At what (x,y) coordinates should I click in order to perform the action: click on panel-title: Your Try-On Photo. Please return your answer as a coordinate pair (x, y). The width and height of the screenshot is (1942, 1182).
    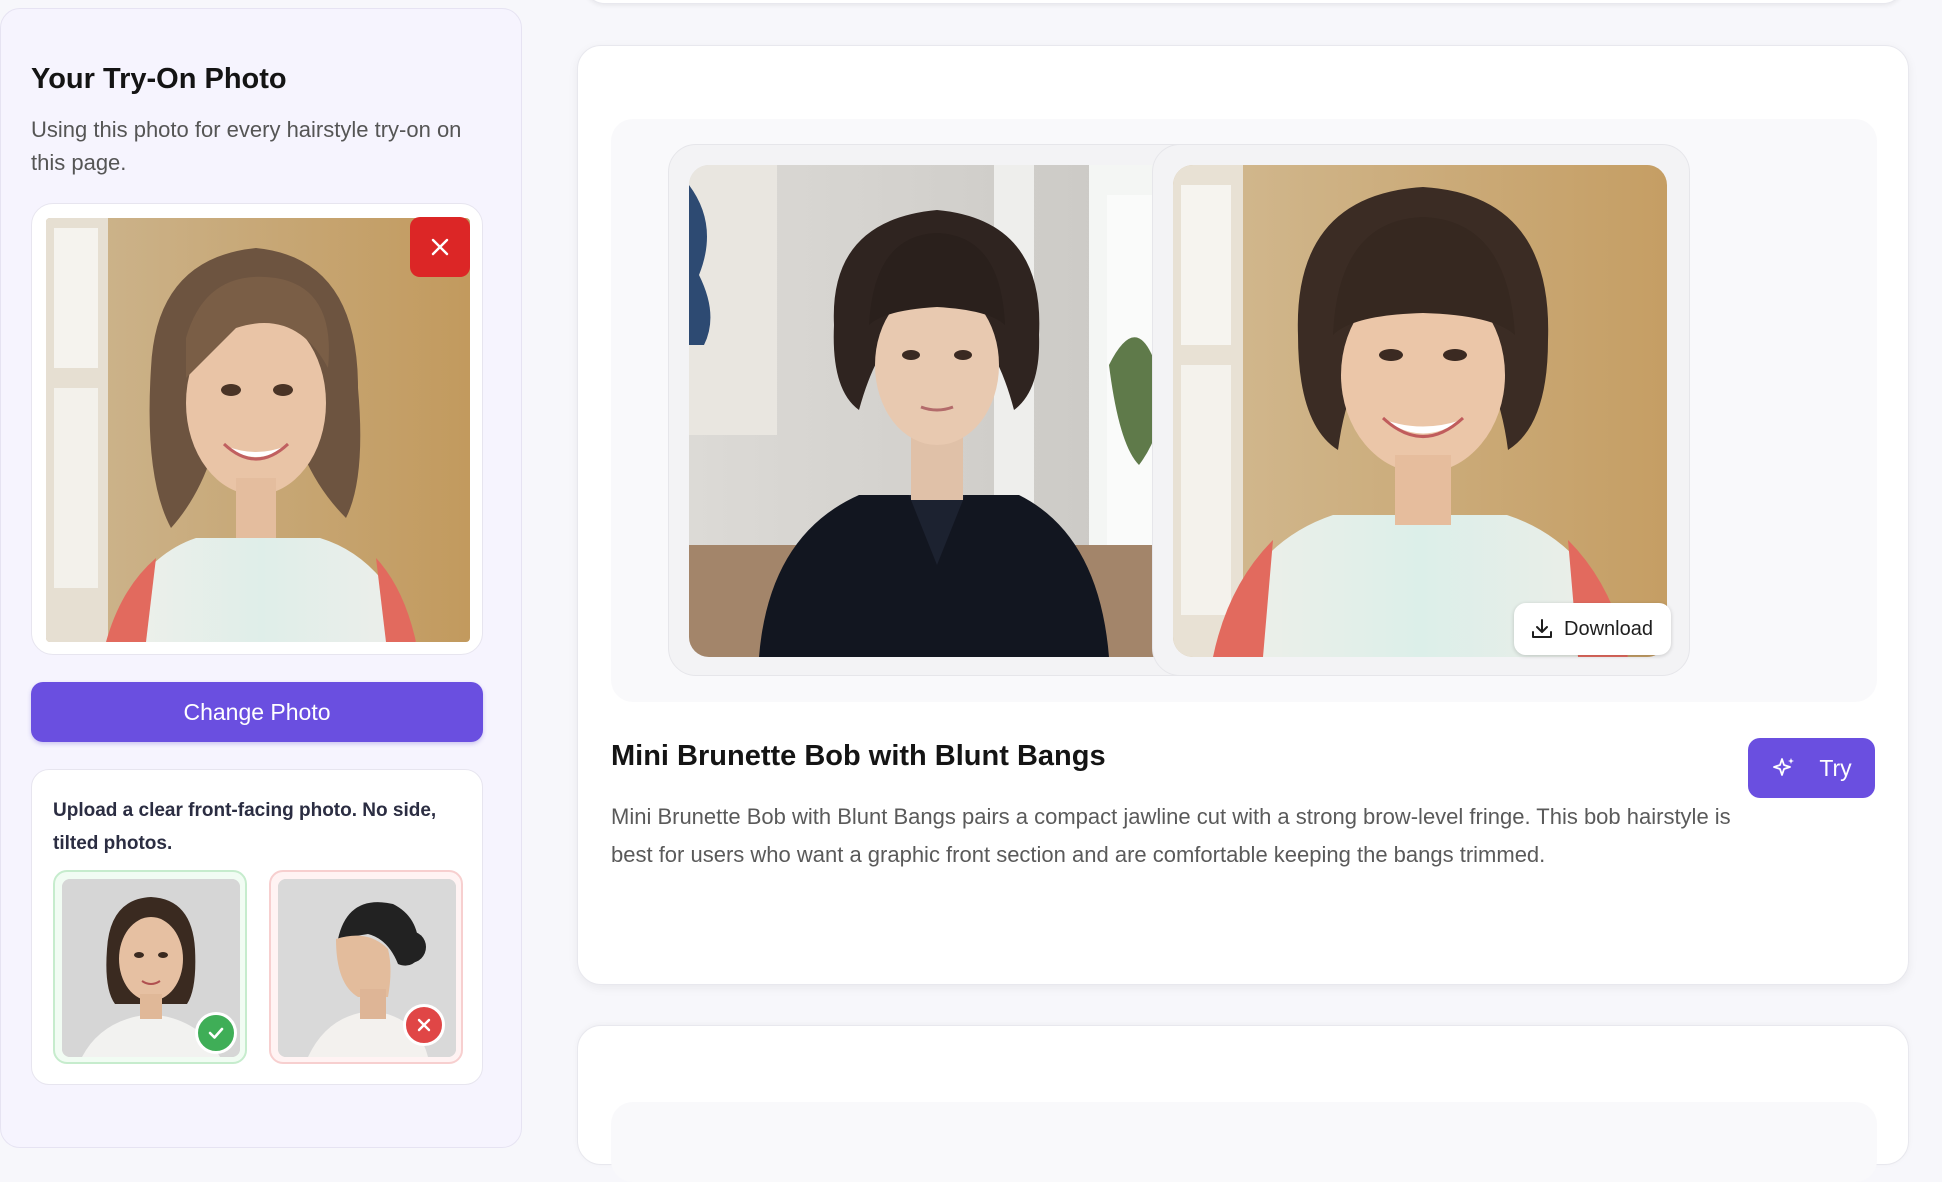
    Looking at the image, I should click on (159, 79).